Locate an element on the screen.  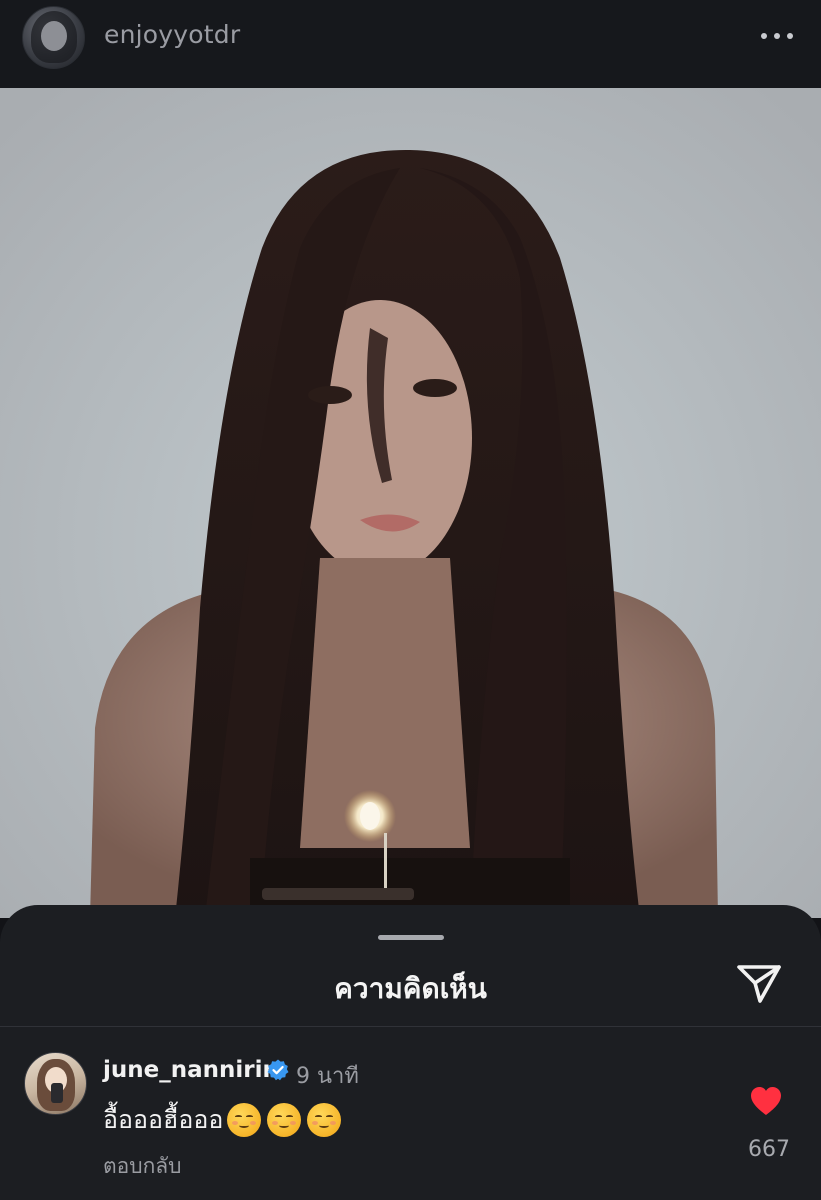
sheet-title: ความคิดเห็น is located at coordinates (410, 988).